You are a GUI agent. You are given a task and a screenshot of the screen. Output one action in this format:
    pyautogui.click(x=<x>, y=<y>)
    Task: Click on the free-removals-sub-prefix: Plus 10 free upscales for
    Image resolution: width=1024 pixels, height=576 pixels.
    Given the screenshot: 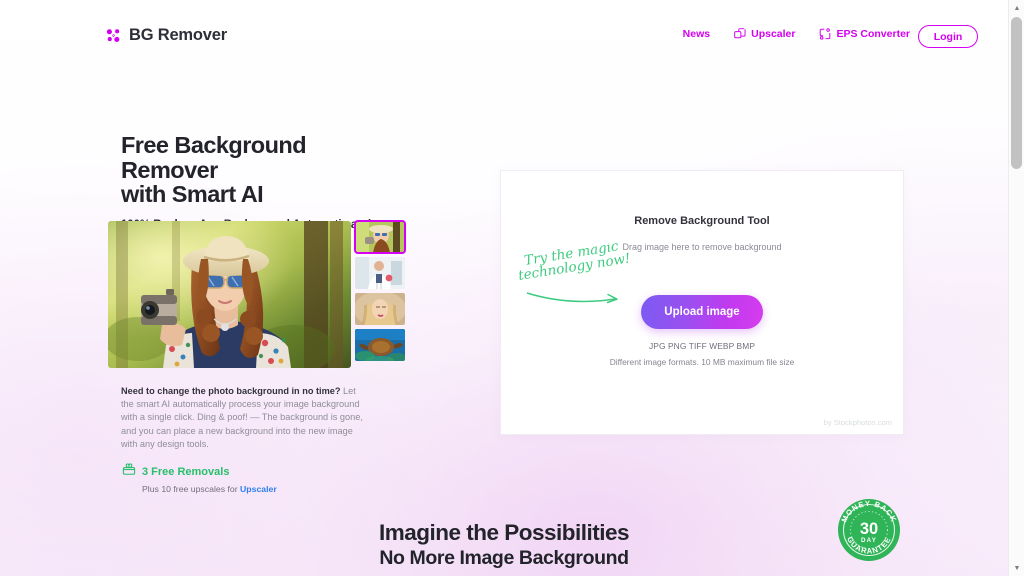 What is the action you would take?
    pyautogui.click(x=191, y=489)
    